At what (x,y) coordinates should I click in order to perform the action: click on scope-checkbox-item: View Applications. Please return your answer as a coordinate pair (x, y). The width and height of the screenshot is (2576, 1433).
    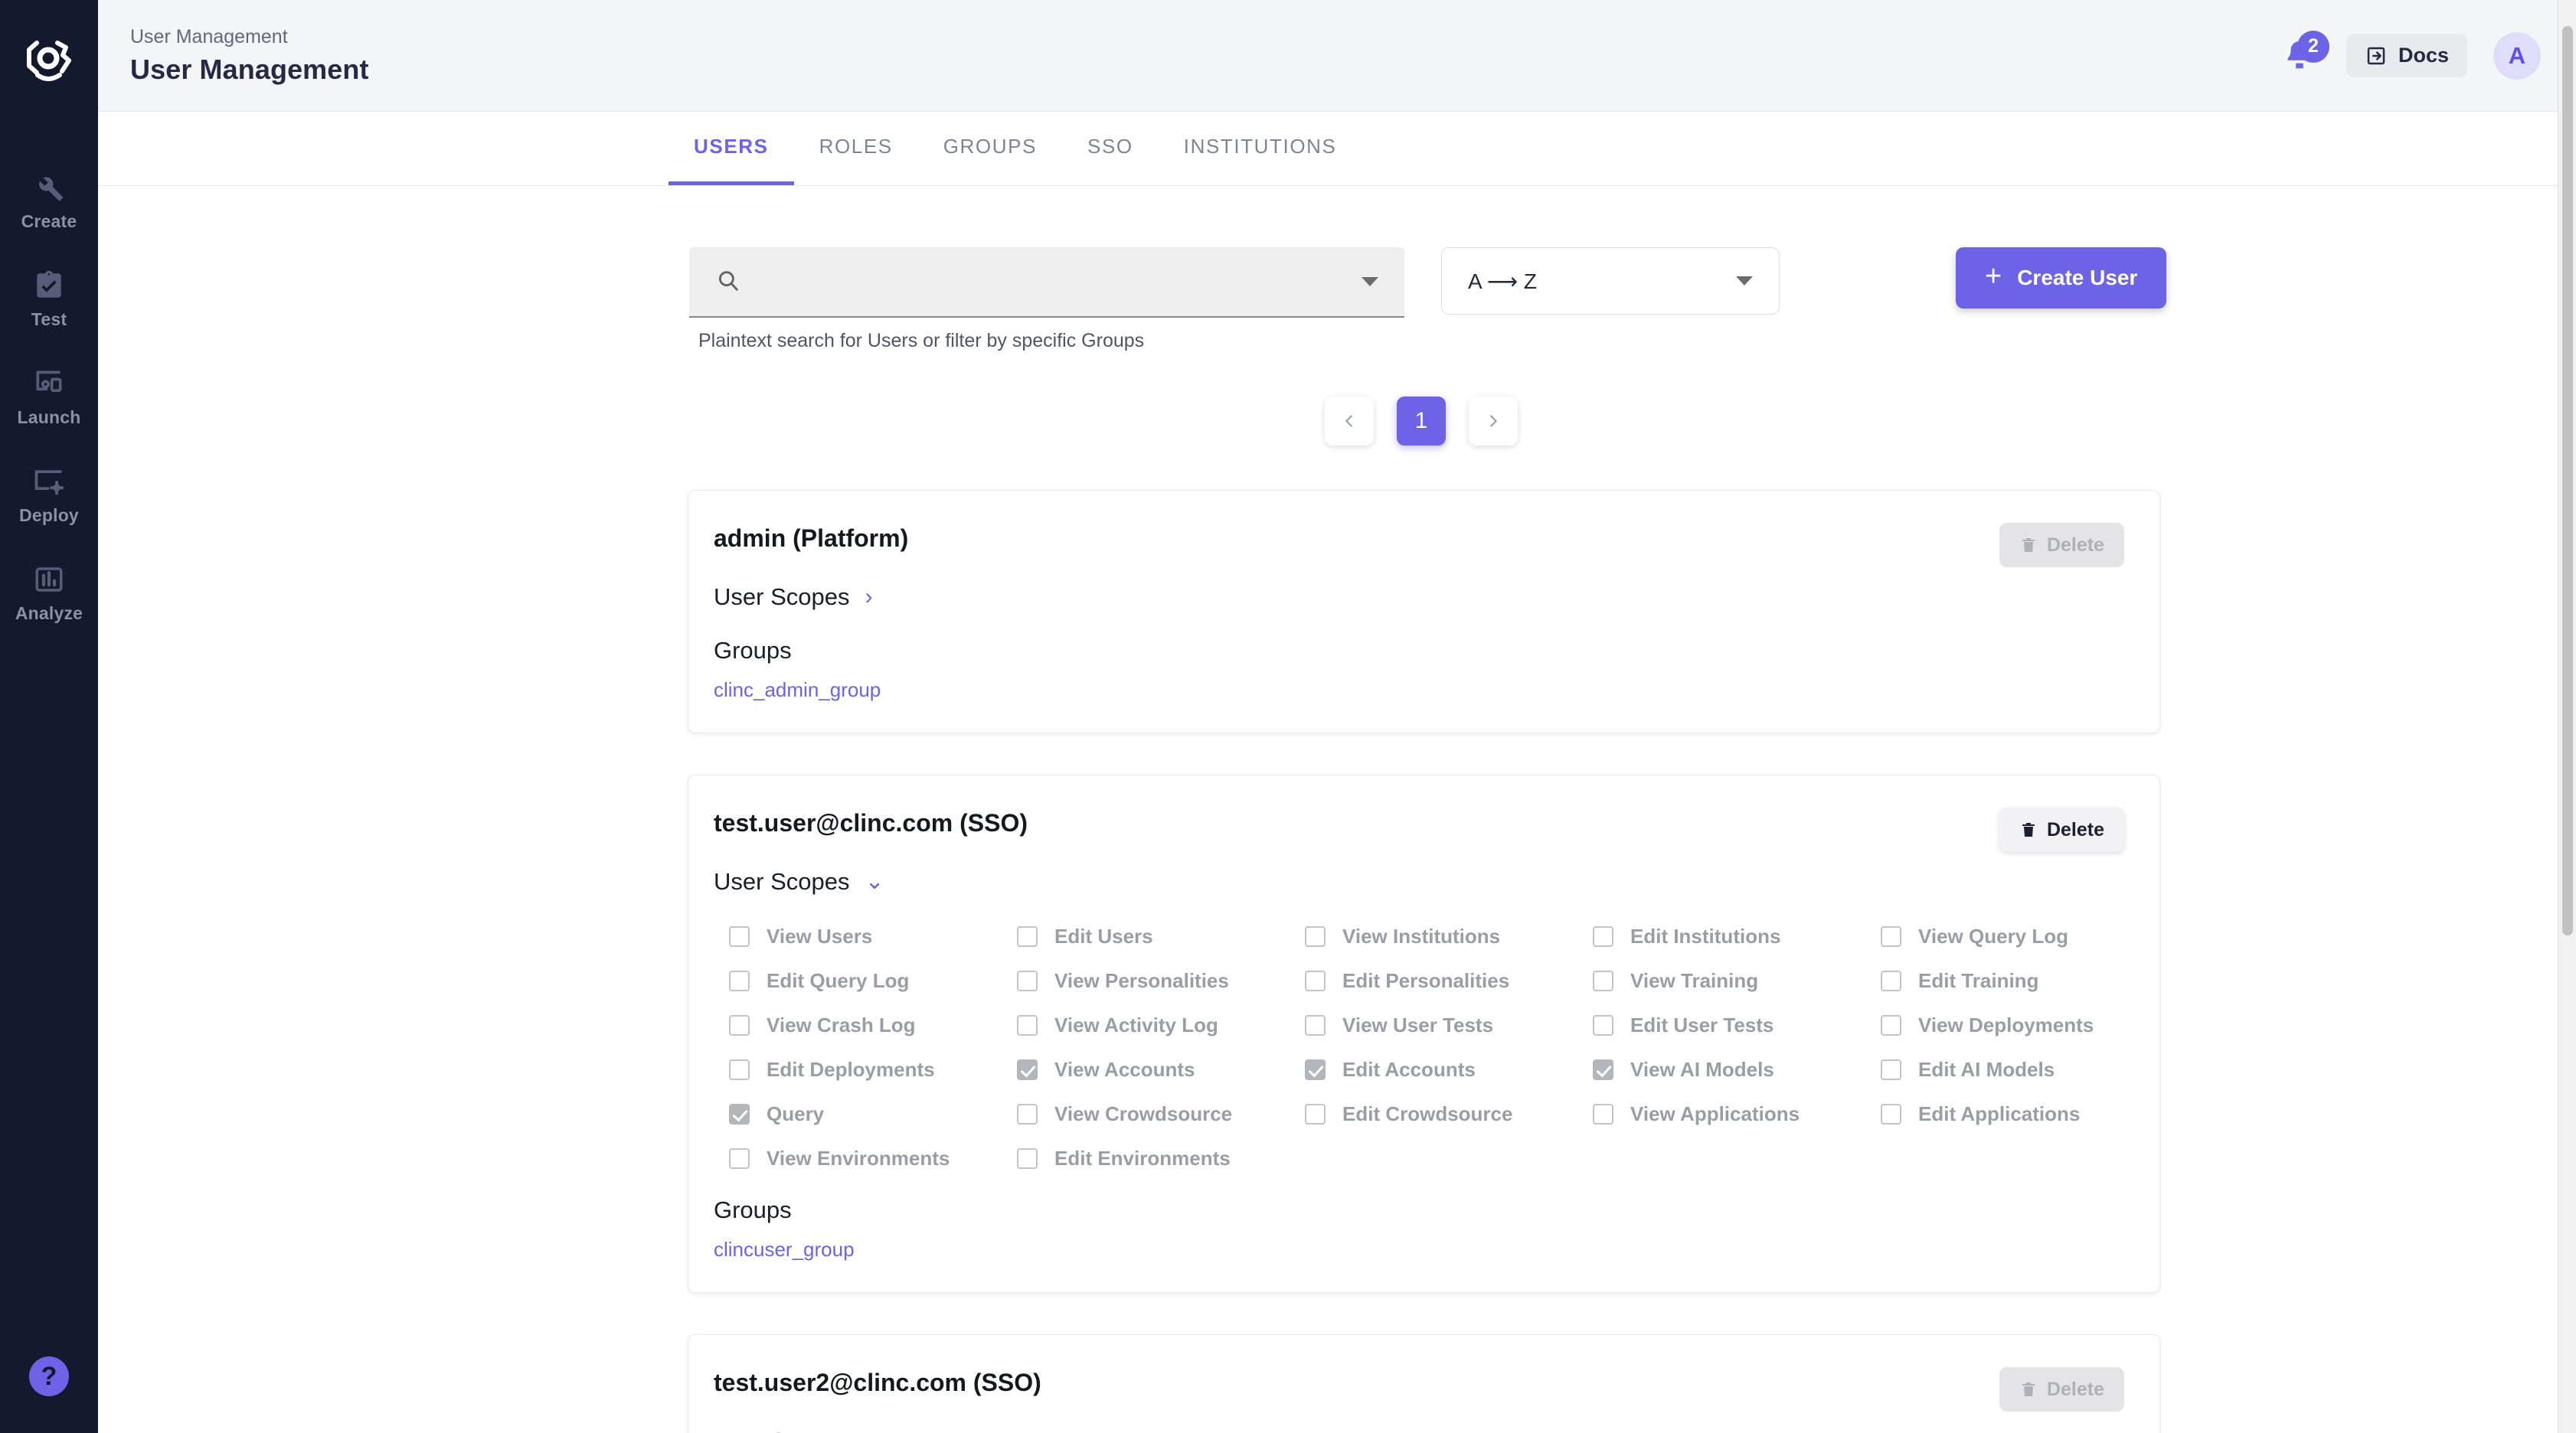
    Looking at the image, I should click on (1737, 1114).